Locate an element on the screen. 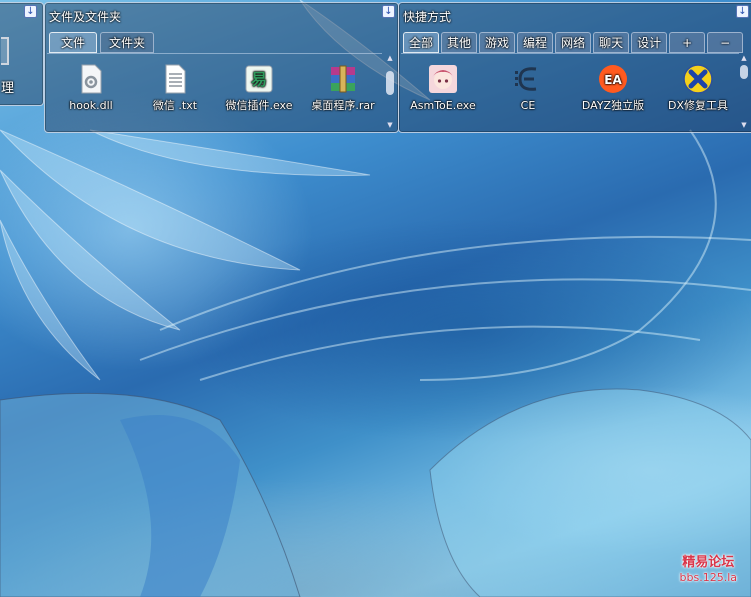 The height and width of the screenshot is (597, 751). shortcut-tab-row: 全部 其他 游戏 编程 网络 聊天 设计 + − is located at coordinates (573, 43).